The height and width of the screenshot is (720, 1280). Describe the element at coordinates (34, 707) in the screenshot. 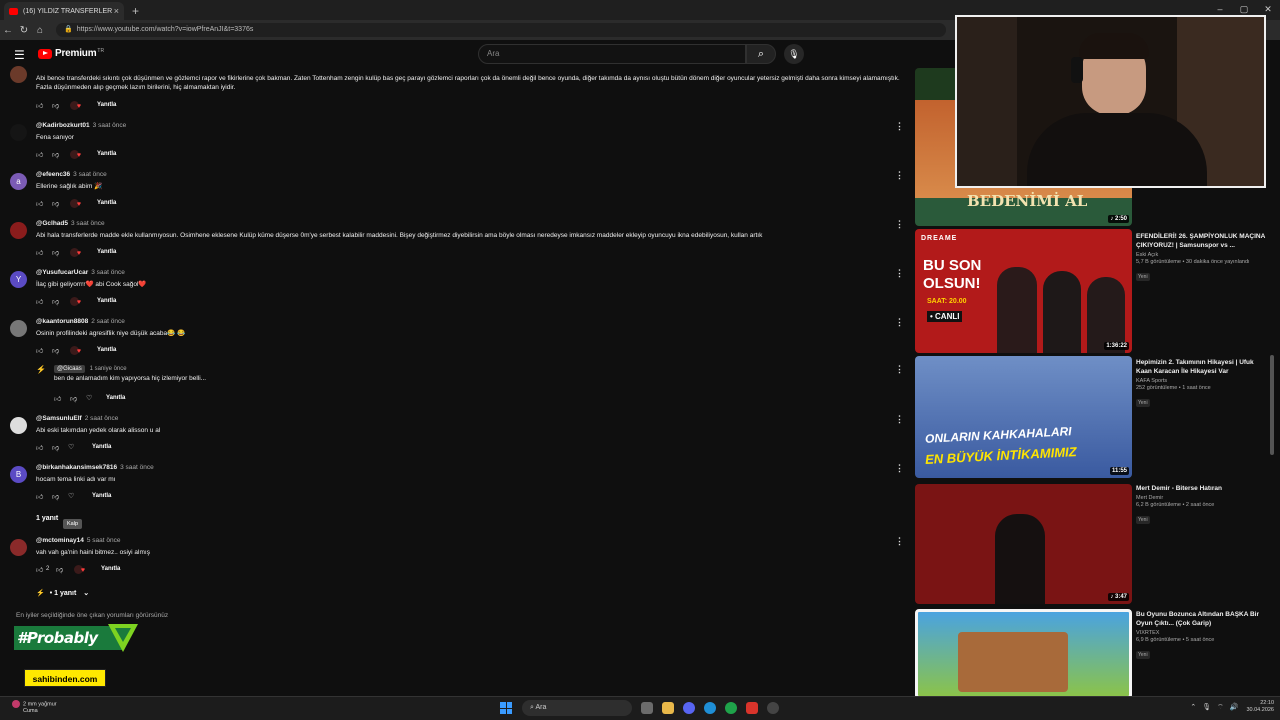

I see `weather-widget: 2 mm yağmur Cuma` at that location.